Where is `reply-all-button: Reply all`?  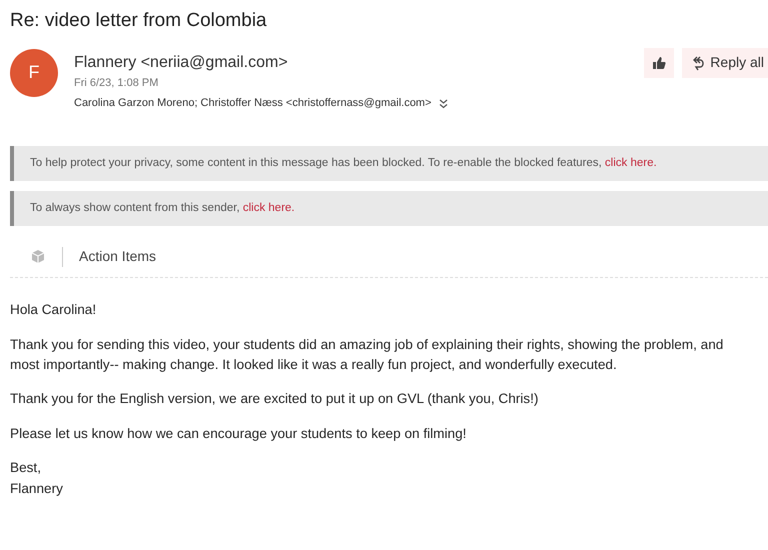 reply-all-button: Reply all is located at coordinates (725, 63).